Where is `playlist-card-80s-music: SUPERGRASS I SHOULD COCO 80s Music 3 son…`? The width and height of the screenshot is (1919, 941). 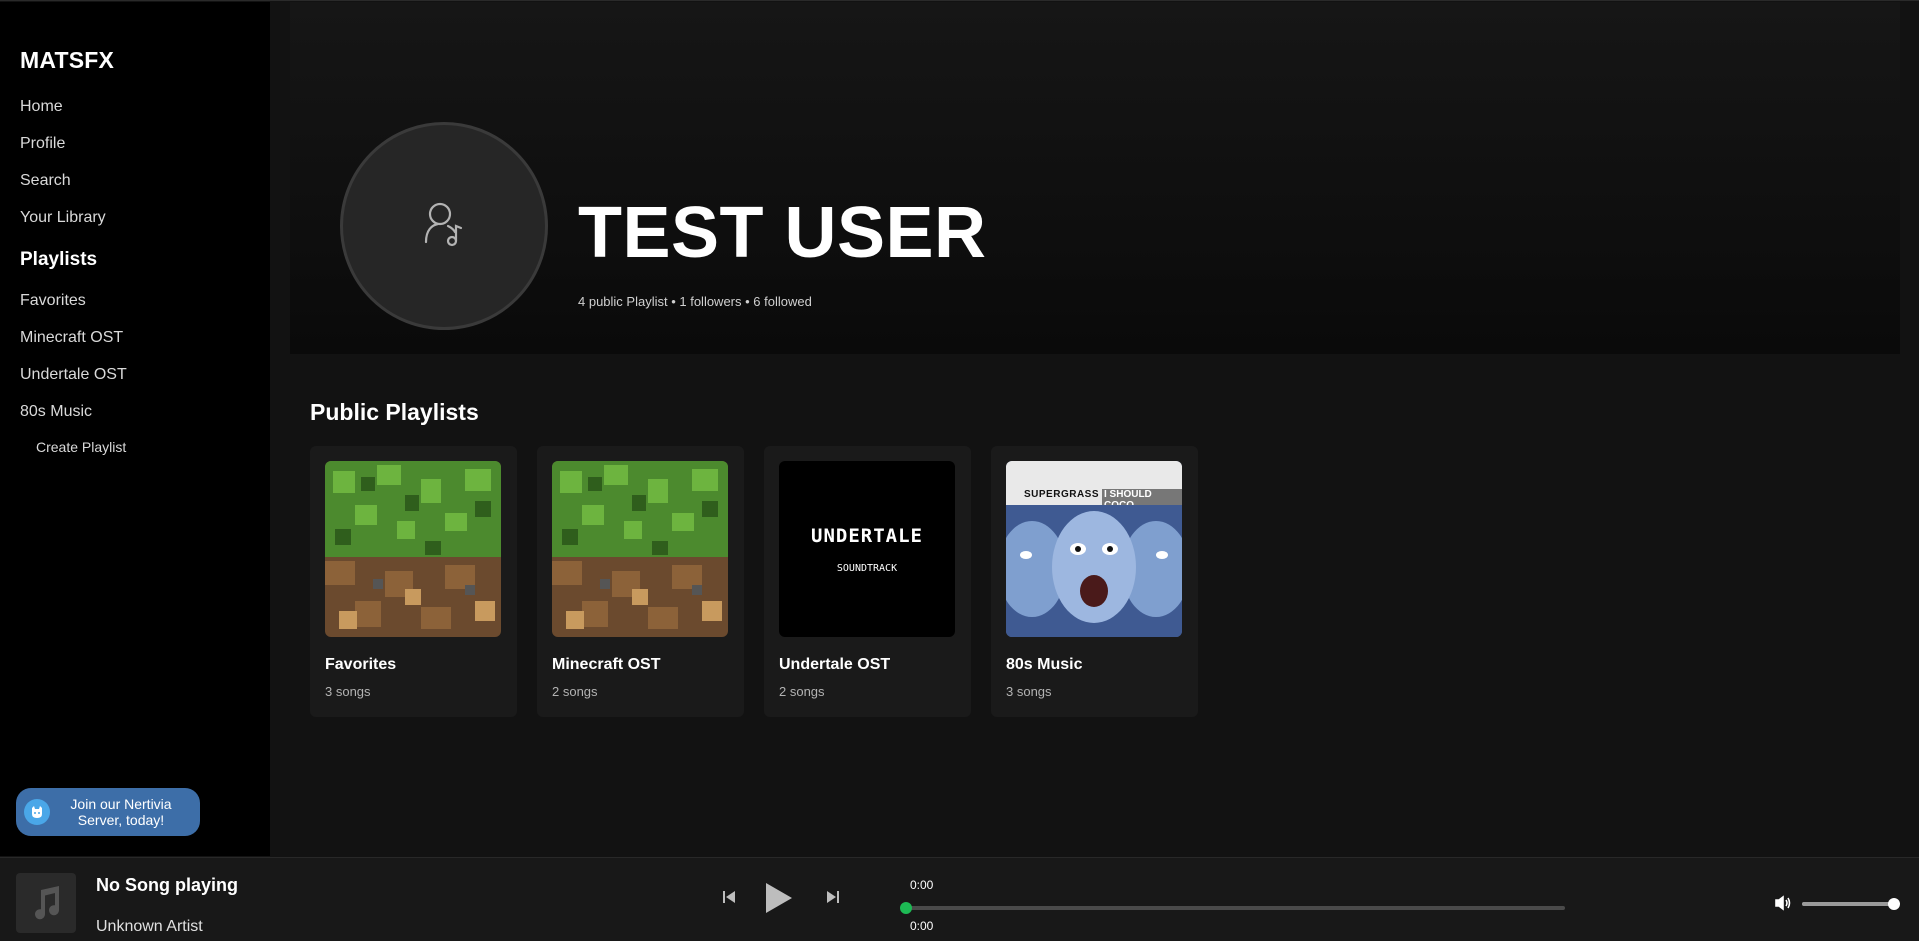
playlist-card-80s-music: SUPERGRASS I SHOULD COCO 80s Music 3 son… is located at coordinates (1094, 581).